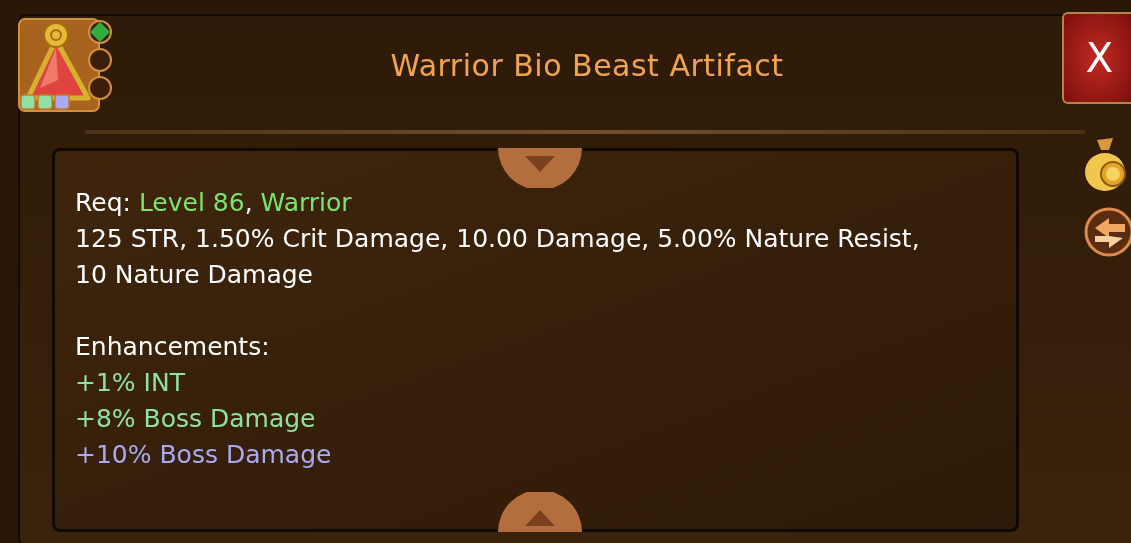  I want to click on stats-text: 125 STR, 1.50% Crit Damage, 10.00 Damage, 5.00% Nature Resist, 10 Nature Damage, so click(498, 257).